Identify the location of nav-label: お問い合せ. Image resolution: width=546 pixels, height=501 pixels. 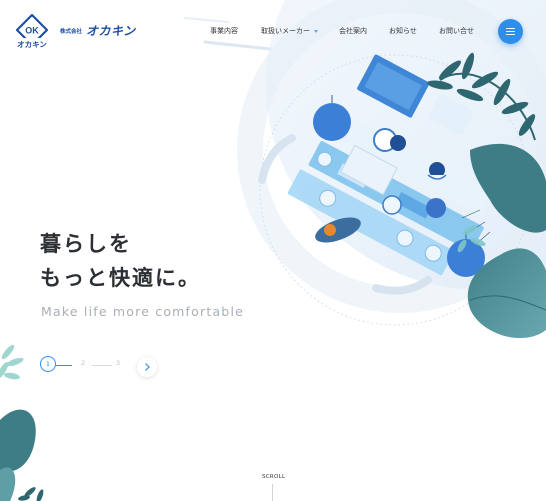
(456, 31).